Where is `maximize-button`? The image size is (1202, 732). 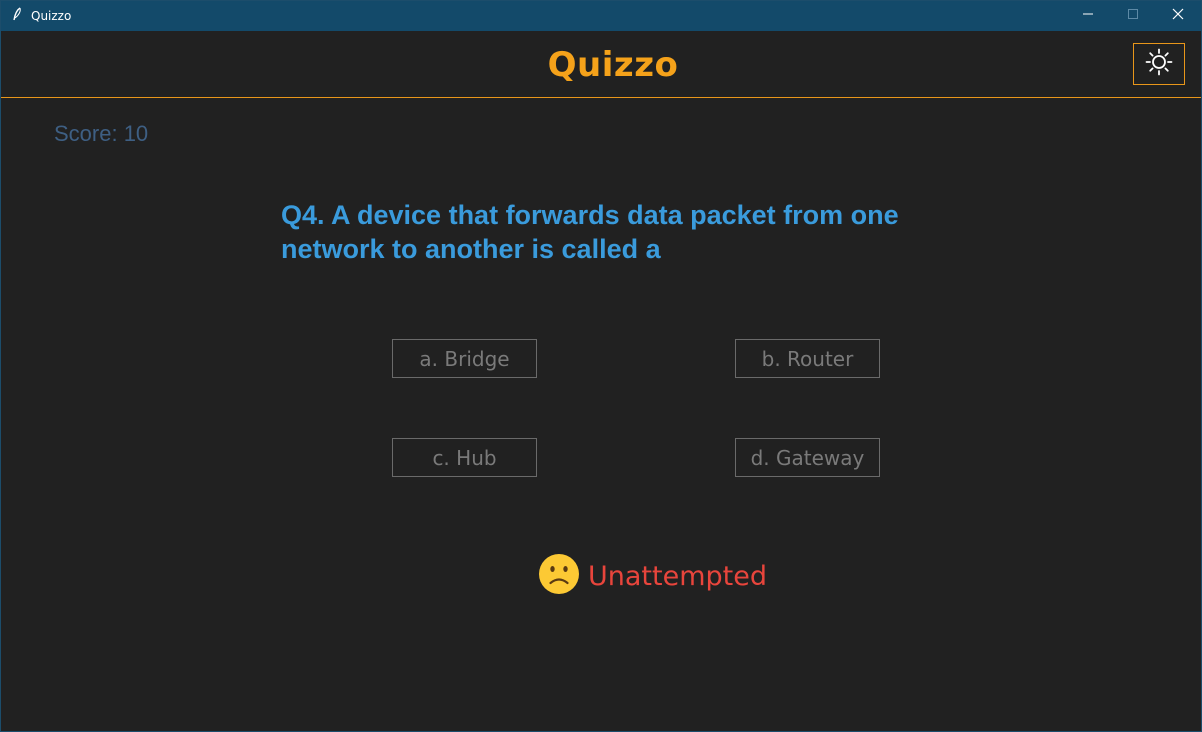
maximize-button is located at coordinates (1133, 16).